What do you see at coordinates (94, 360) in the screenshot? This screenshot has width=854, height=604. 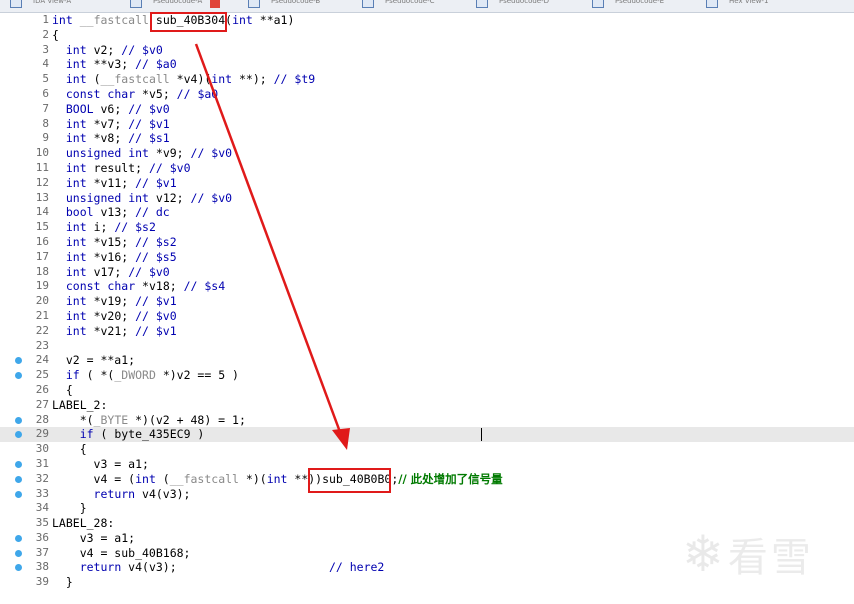 I see `code-text: v2 = **a1;` at bounding box center [94, 360].